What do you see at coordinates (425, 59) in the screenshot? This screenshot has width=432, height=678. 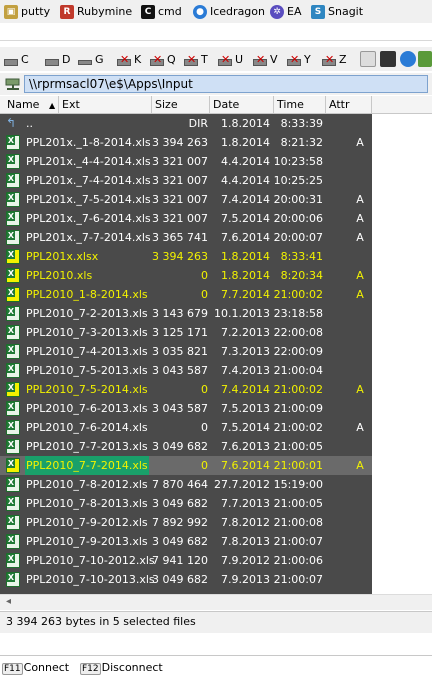 I see `tools-icon` at bounding box center [425, 59].